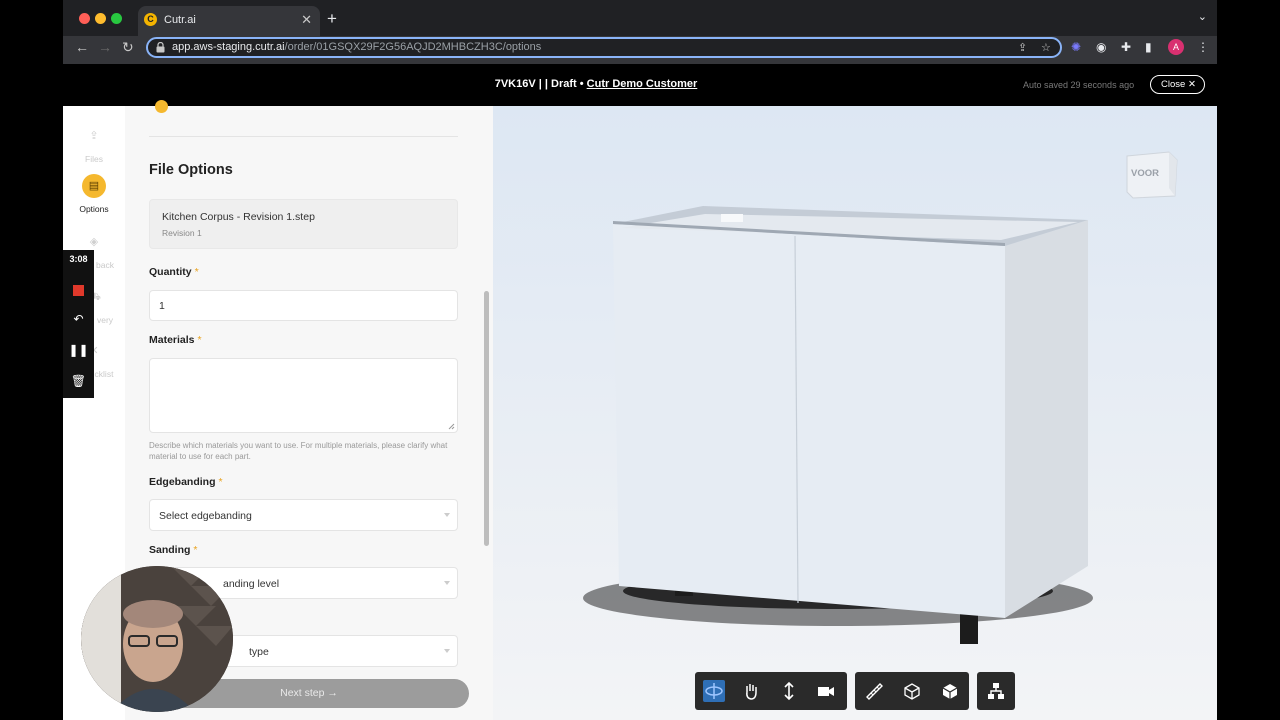  What do you see at coordinates (451, 426) in the screenshot?
I see `resize-handle-icon` at bounding box center [451, 426].